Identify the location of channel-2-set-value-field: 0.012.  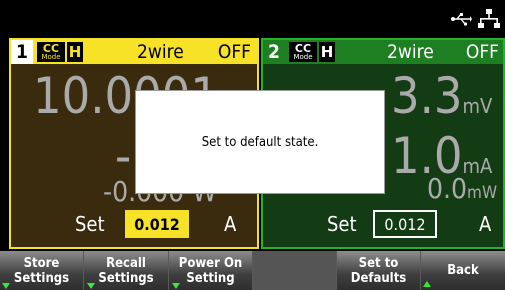
(405, 224).